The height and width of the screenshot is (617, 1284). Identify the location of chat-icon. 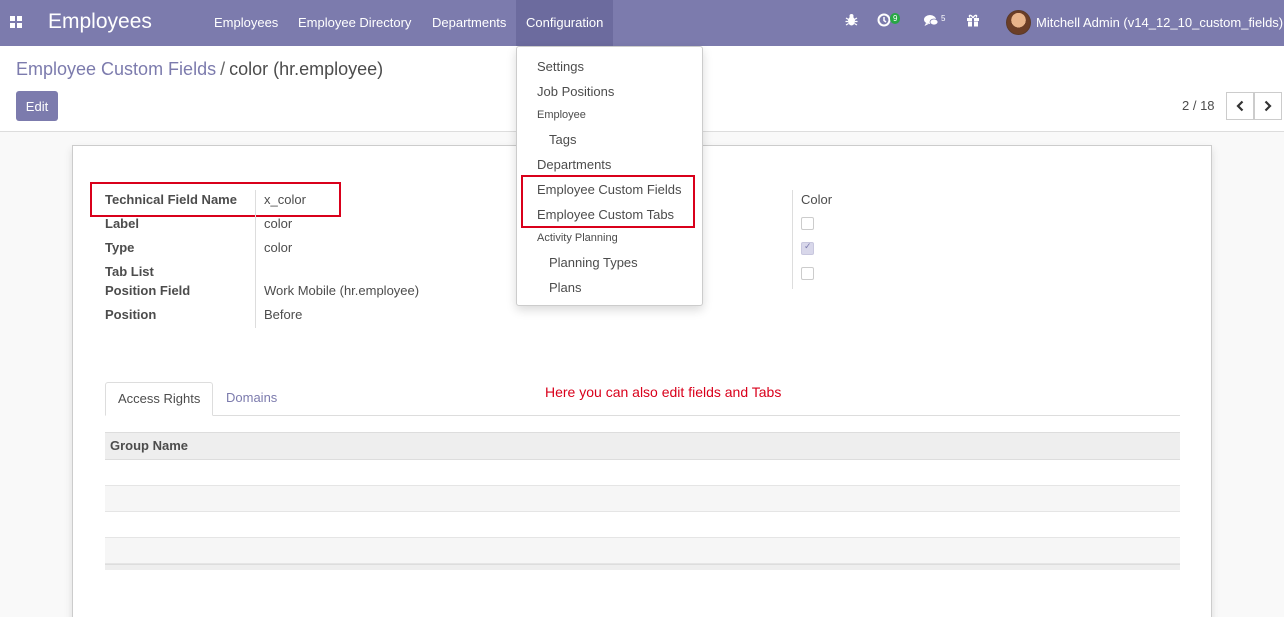
(931, 22).